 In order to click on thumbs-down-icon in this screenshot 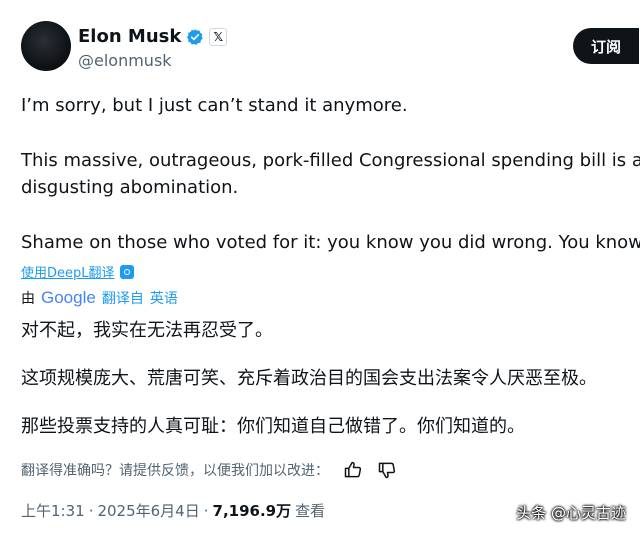, I will do `click(387, 470)`.